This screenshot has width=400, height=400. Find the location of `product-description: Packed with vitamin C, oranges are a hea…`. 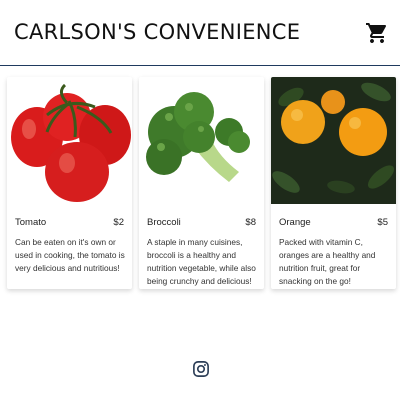

product-description: Packed with vitamin C, oranges are a hea… is located at coordinates (327, 261).